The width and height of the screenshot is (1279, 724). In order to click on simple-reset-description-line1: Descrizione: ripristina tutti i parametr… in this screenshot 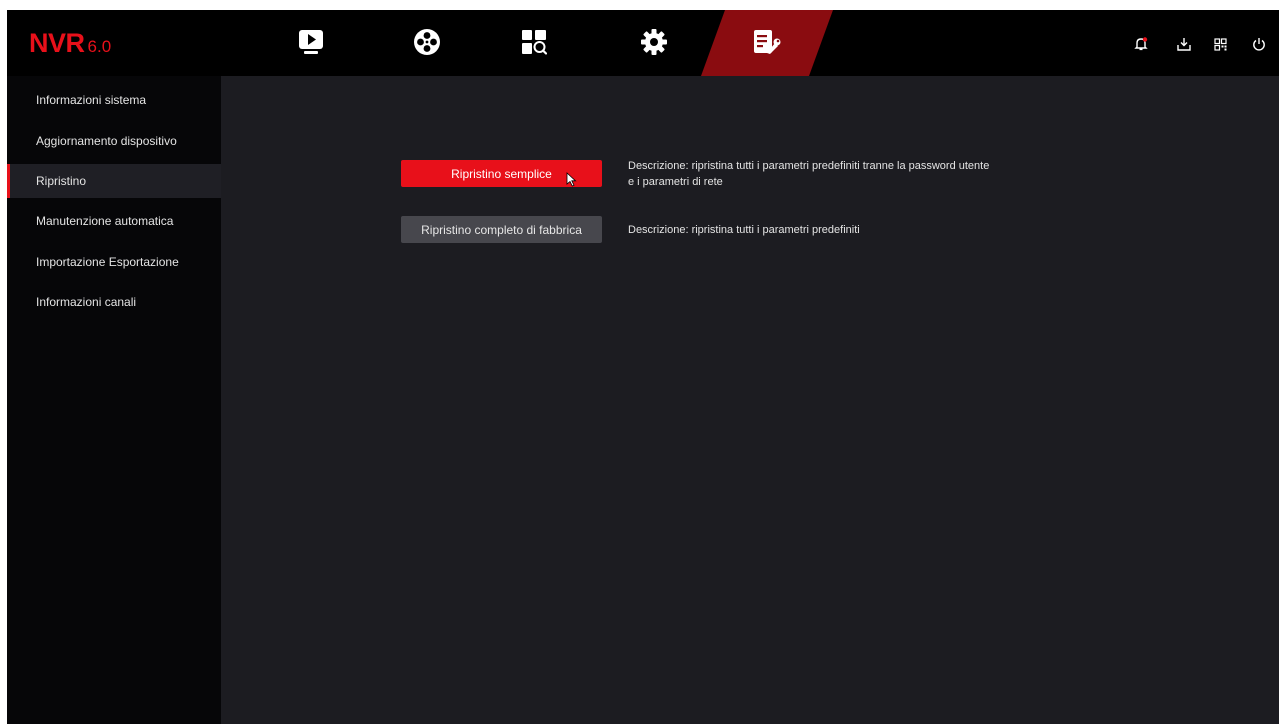, I will do `click(809, 166)`.